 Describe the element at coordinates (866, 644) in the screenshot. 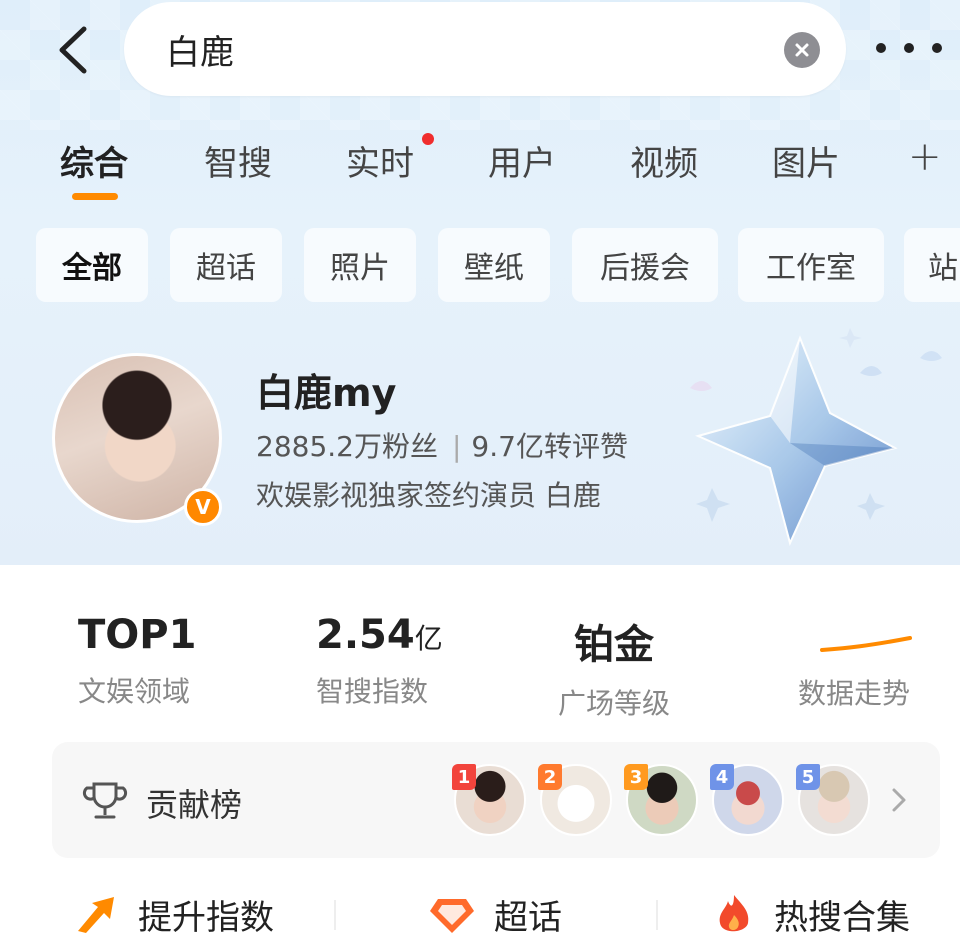

I see `trend-sparkline` at that location.